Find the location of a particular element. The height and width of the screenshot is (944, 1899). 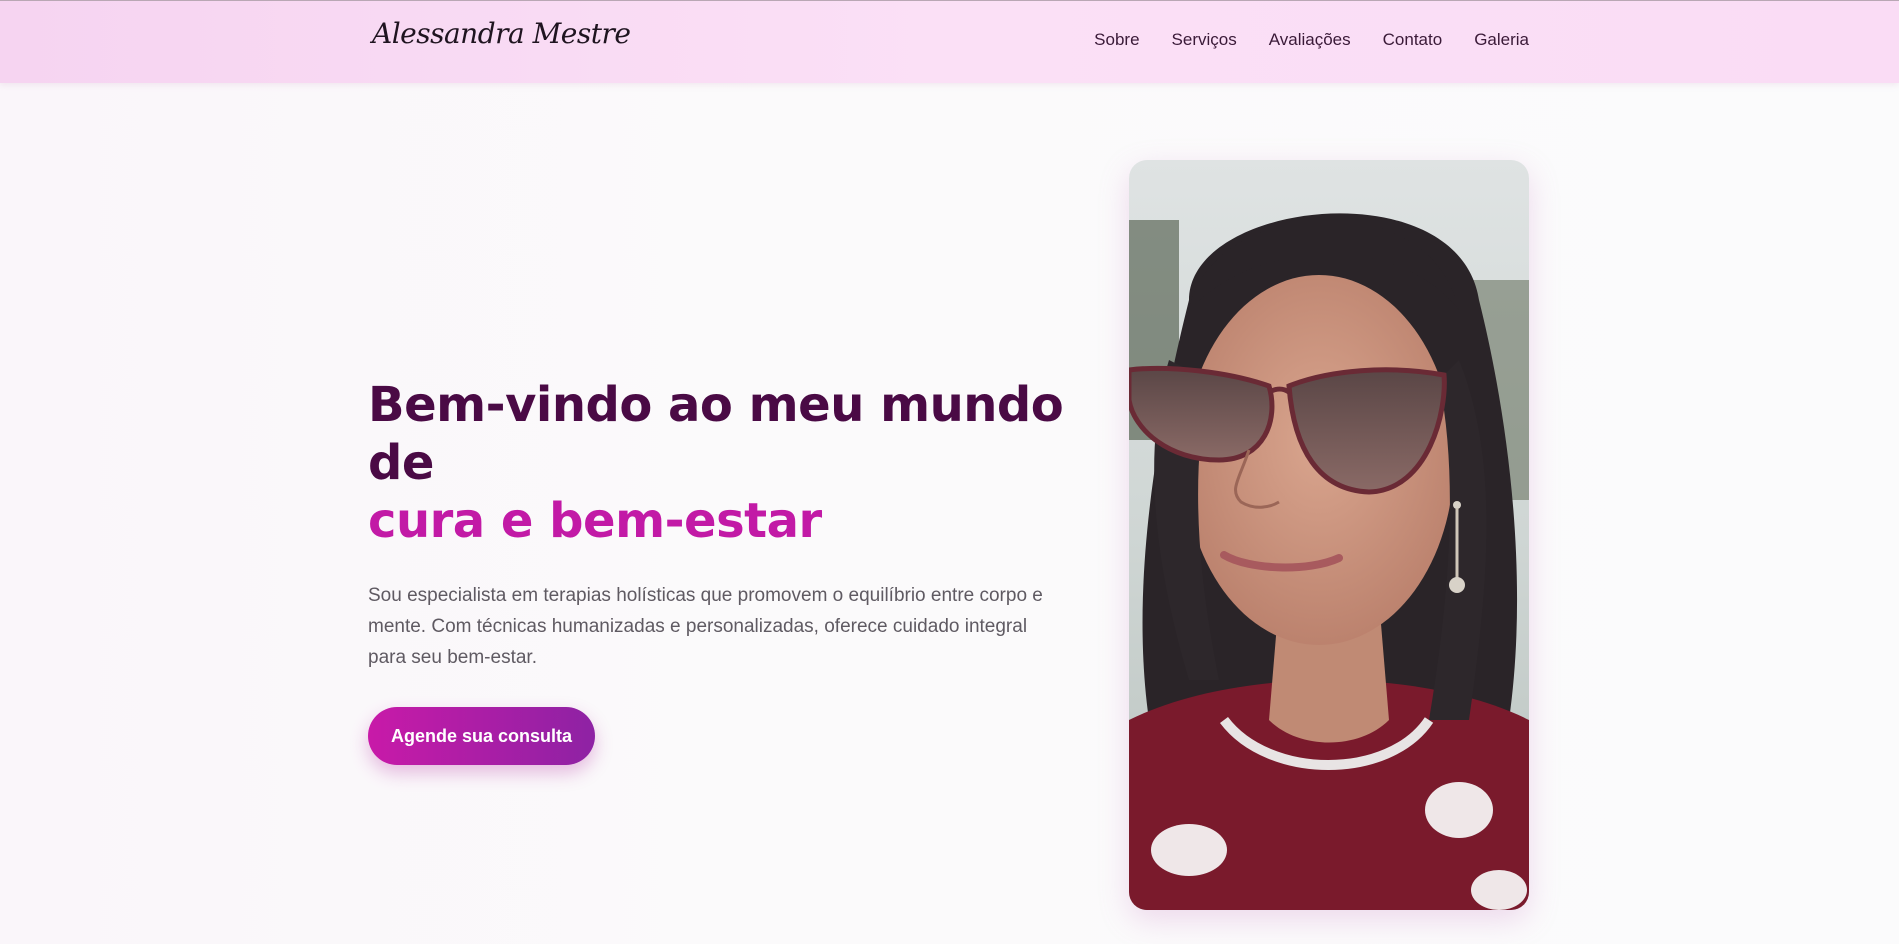

nav-link-contato: Contato is located at coordinates (1413, 40).